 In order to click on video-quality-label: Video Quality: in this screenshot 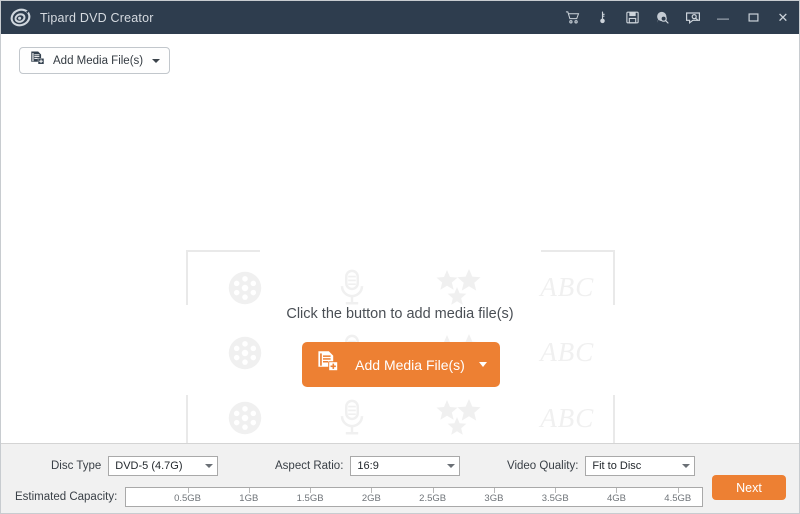, I will do `click(543, 466)`.